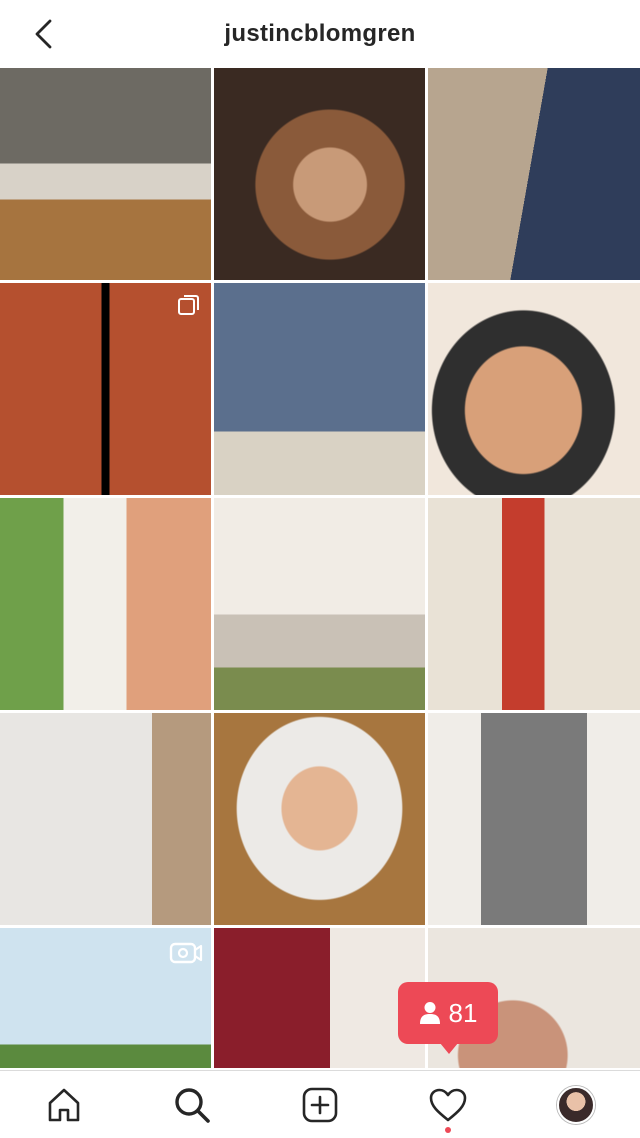 This screenshot has height=1138, width=640. I want to click on post-alpacas, so click(534, 604).